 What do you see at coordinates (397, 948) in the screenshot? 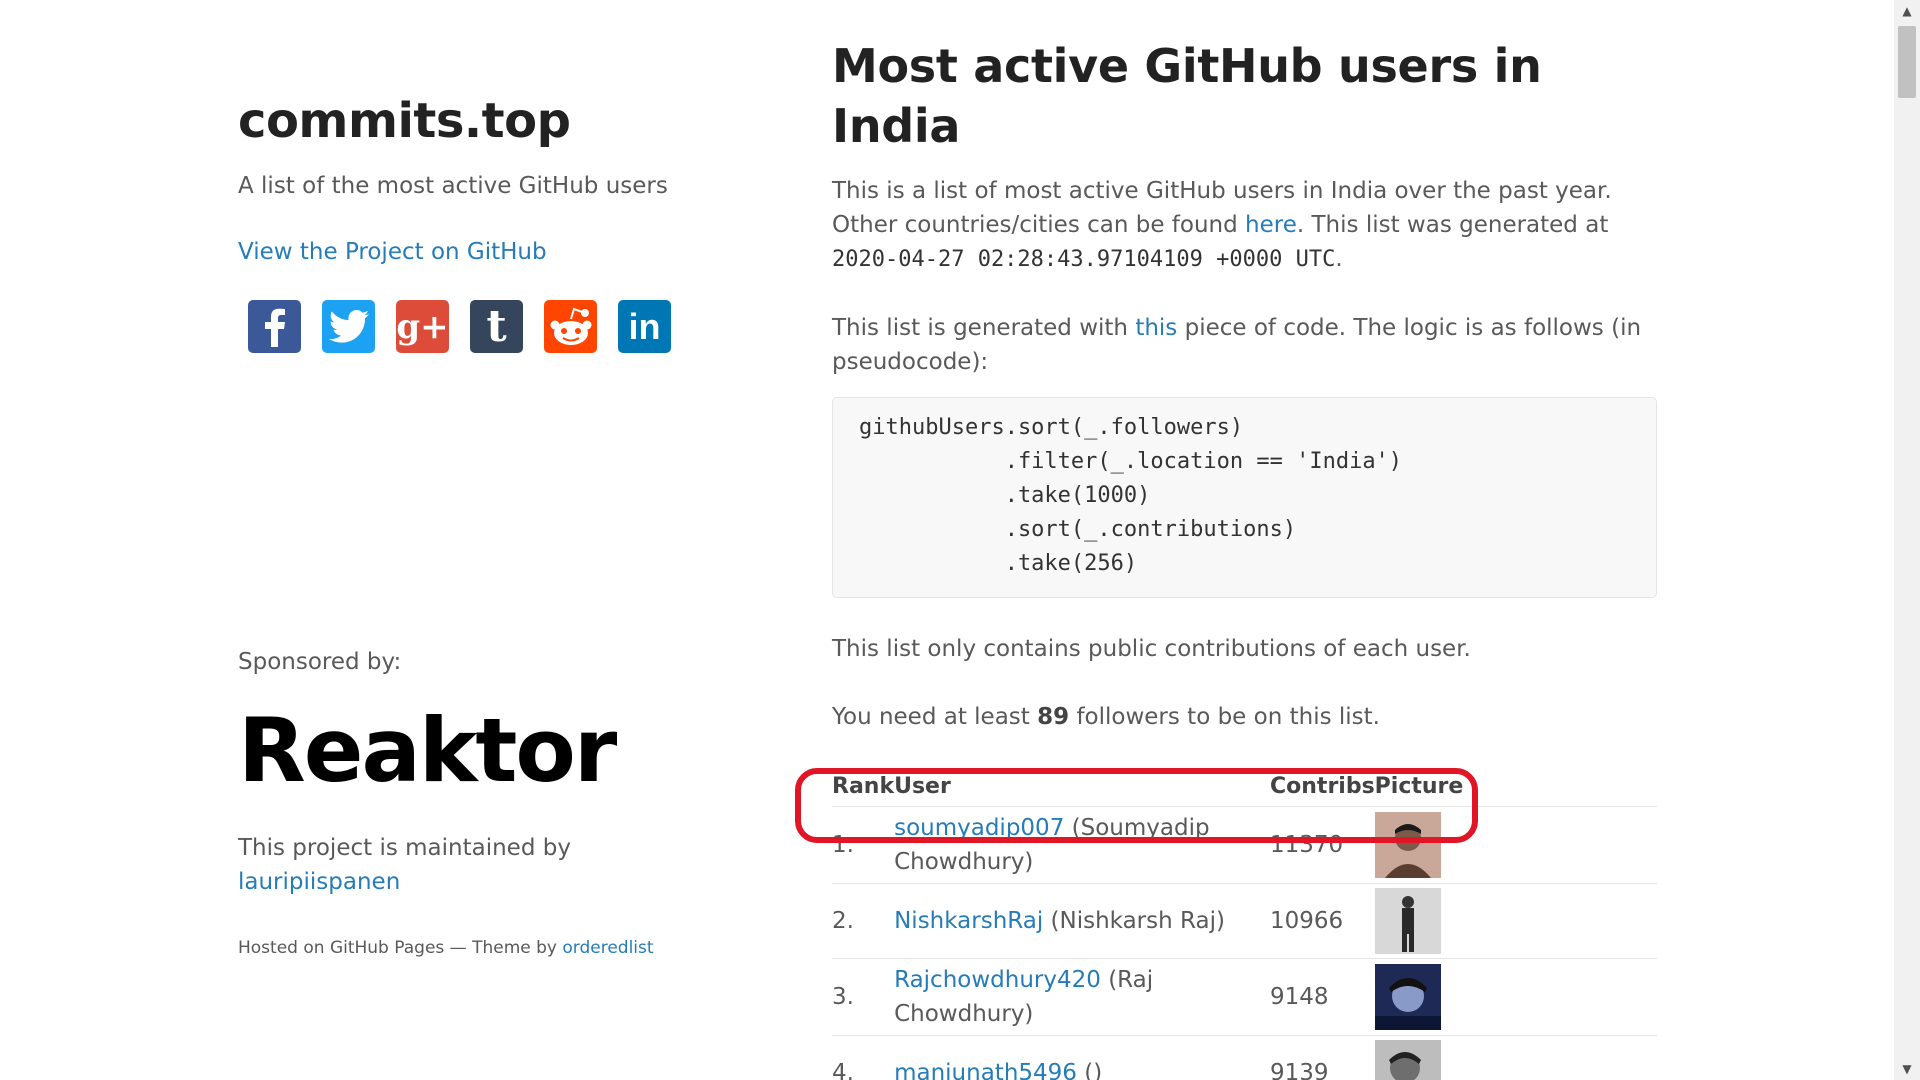
I see `hosted-text: Hosted on GitHub Pages — Theme by` at bounding box center [397, 948].